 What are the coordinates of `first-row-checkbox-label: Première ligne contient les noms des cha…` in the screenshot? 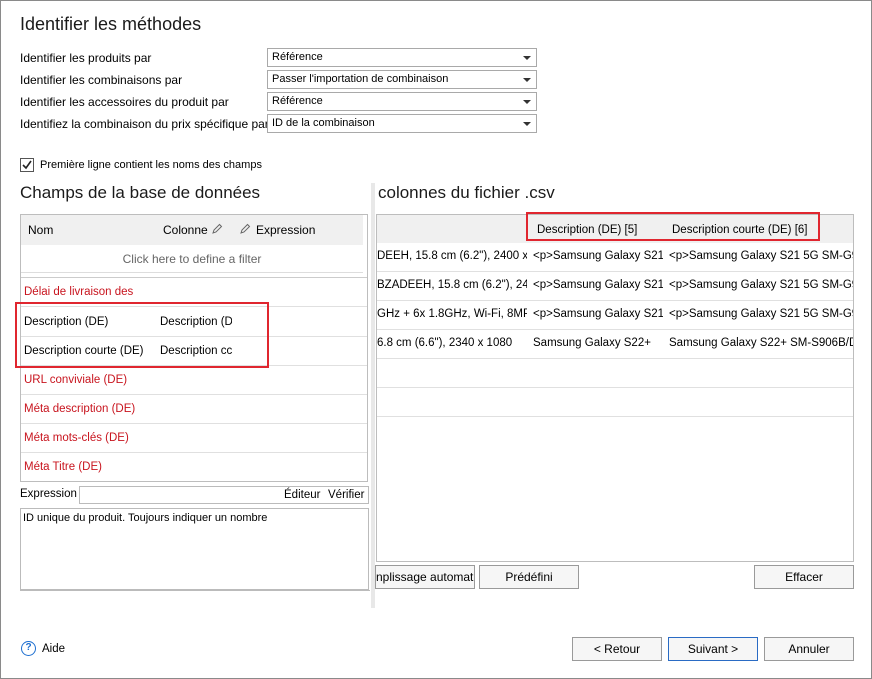 It's located at (151, 165).